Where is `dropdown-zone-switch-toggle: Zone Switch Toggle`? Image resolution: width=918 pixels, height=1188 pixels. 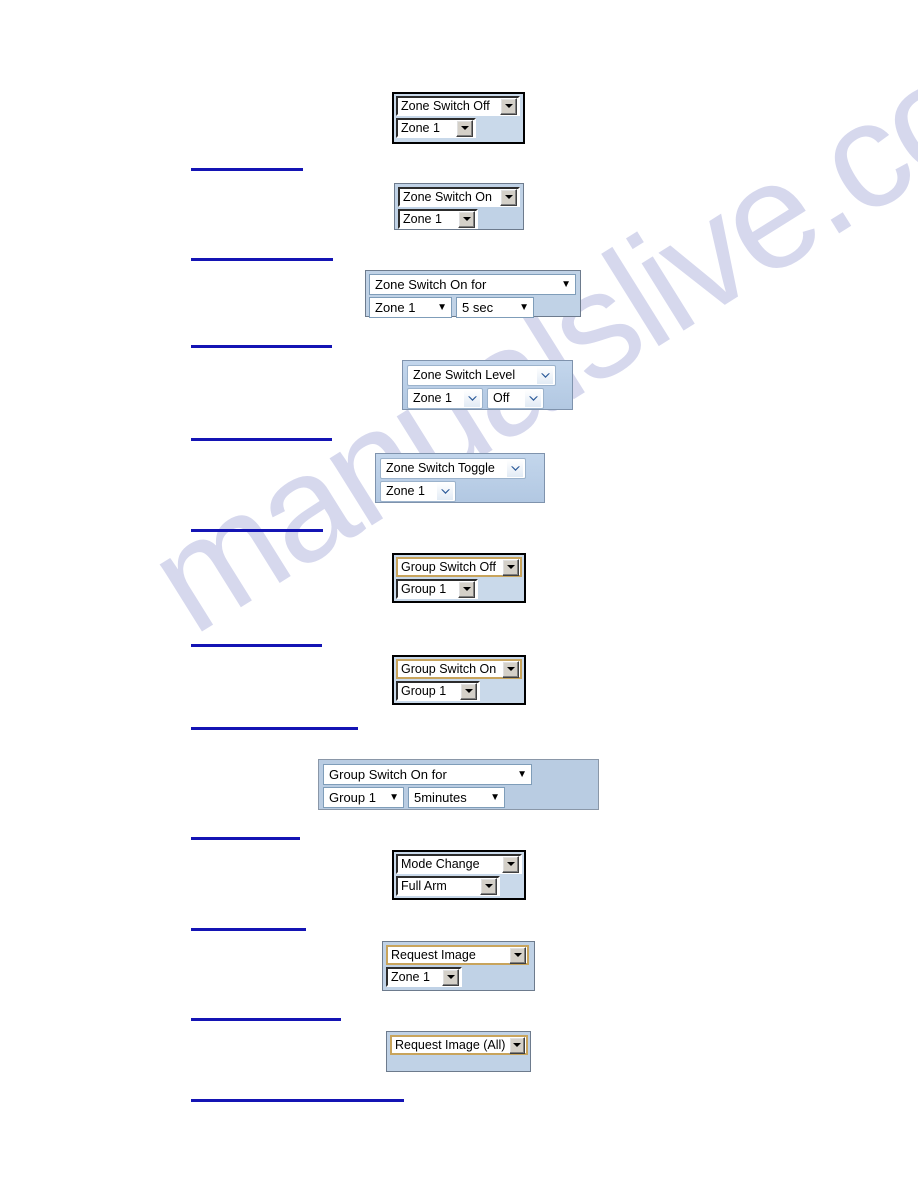
dropdown-zone-switch-toggle: Zone Switch Toggle is located at coordinates (453, 468).